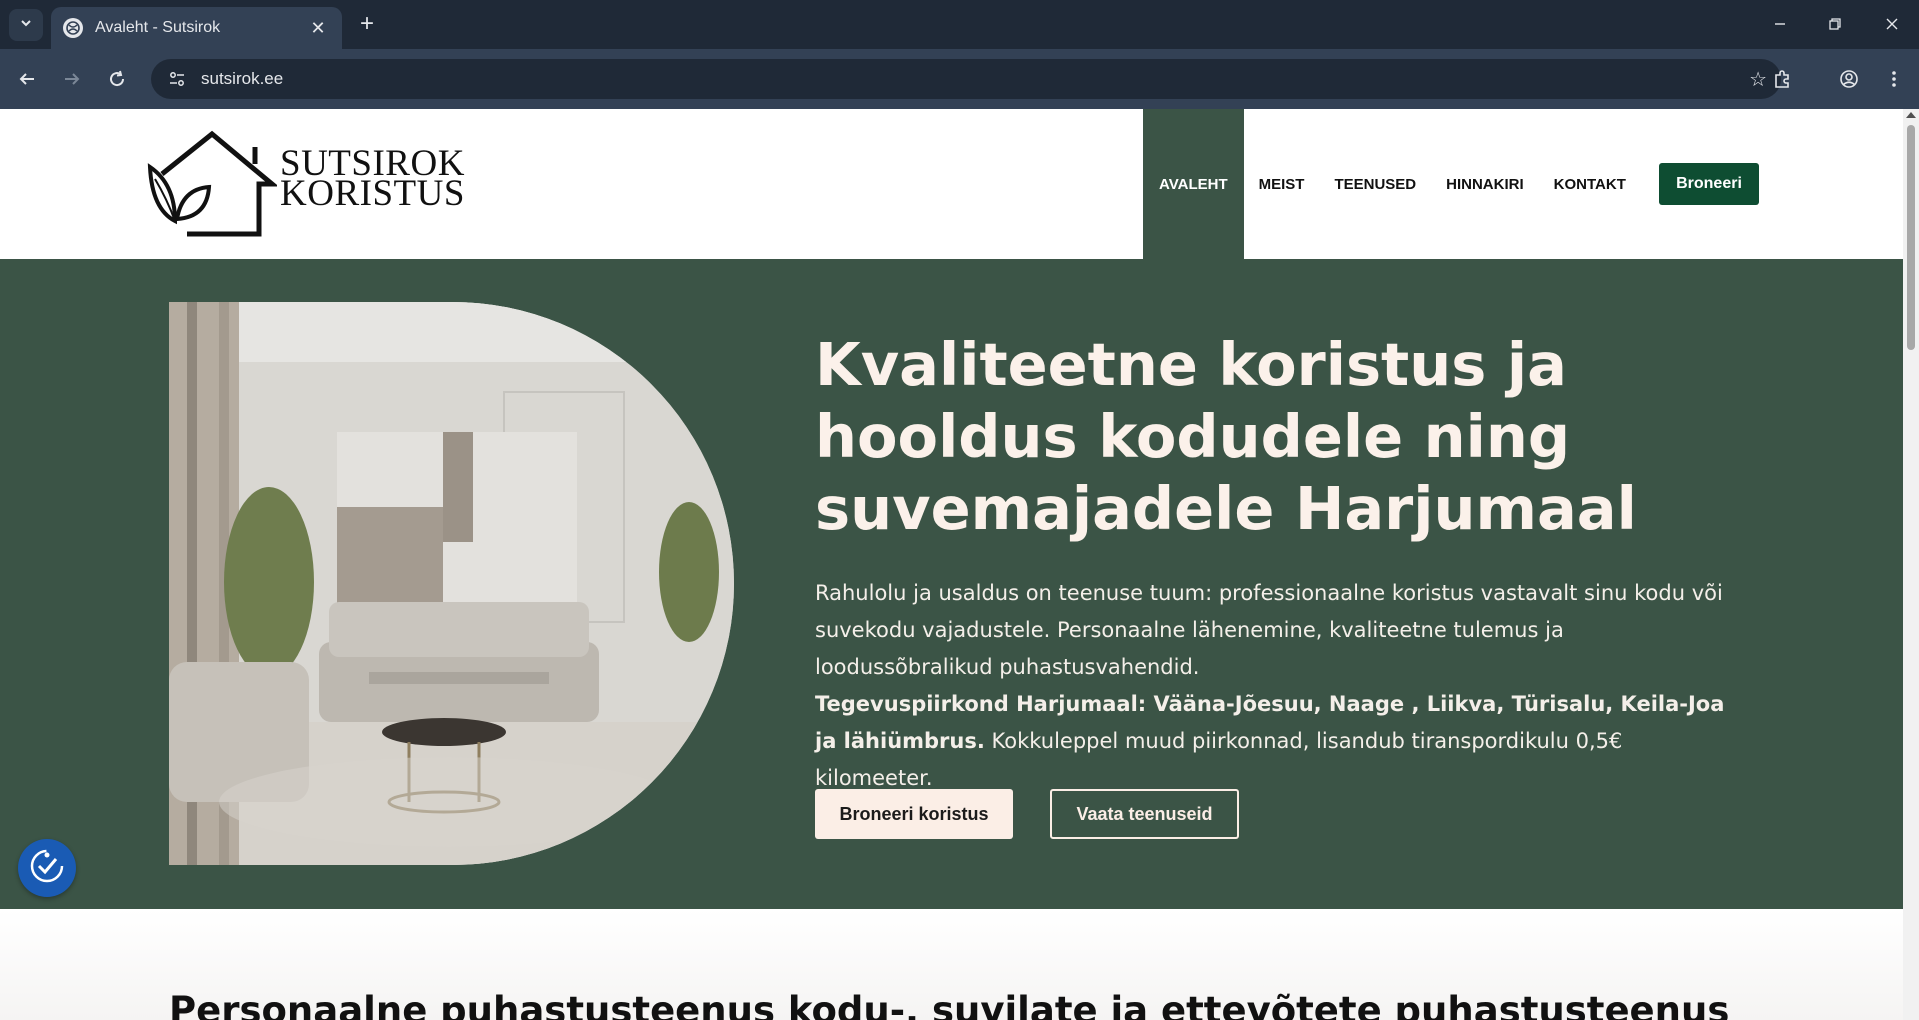  I want to click on tab-search-button, so click(26, 25).